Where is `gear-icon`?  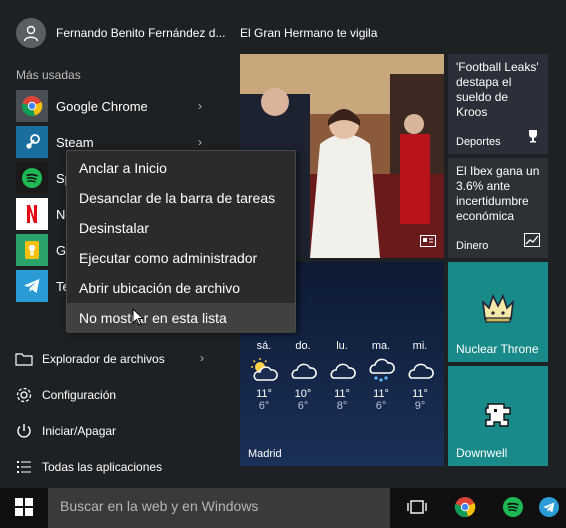 gear-icon is located at coordinates (24, 395).